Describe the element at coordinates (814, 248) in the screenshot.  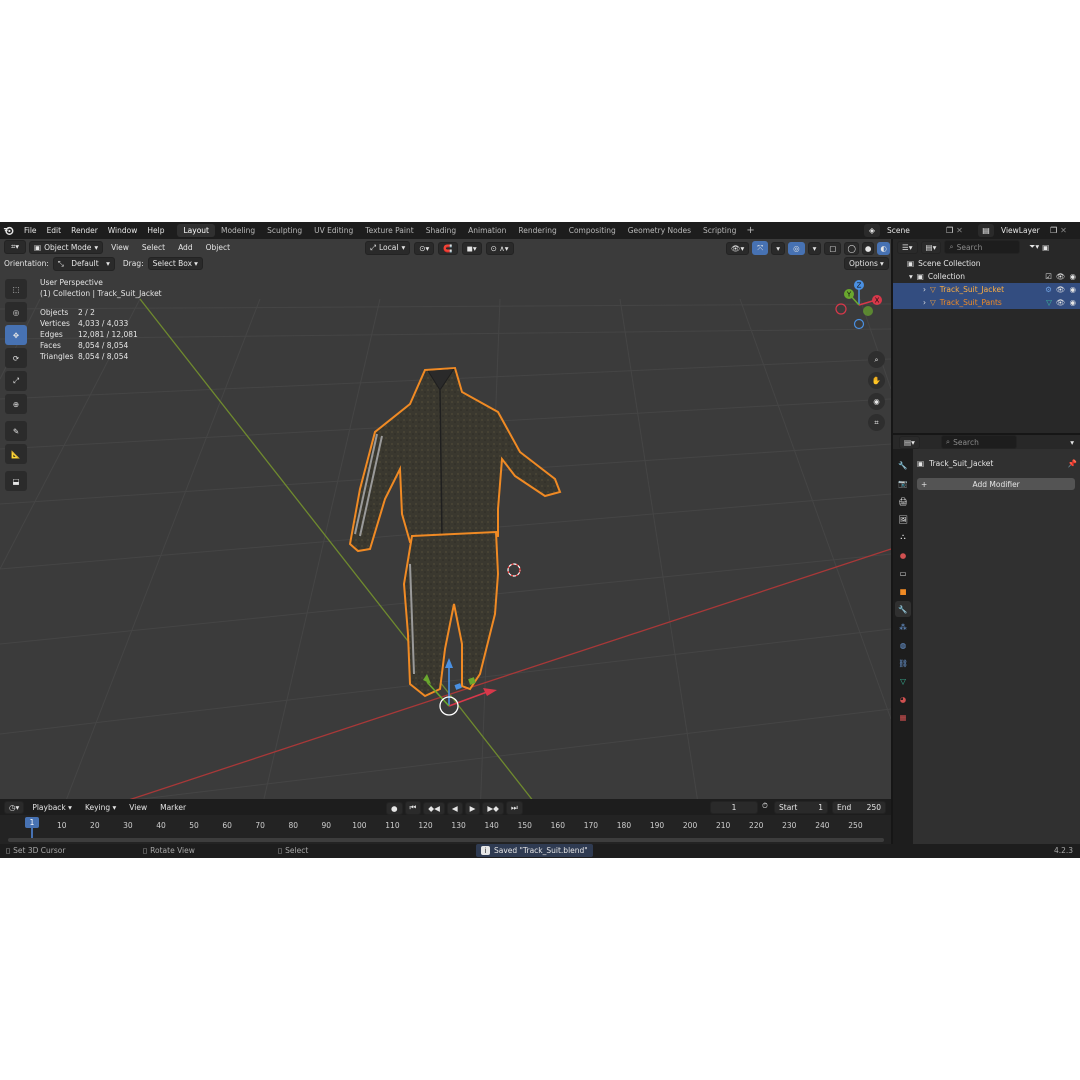
I see `overlay-dropdown: ▾` at that location.